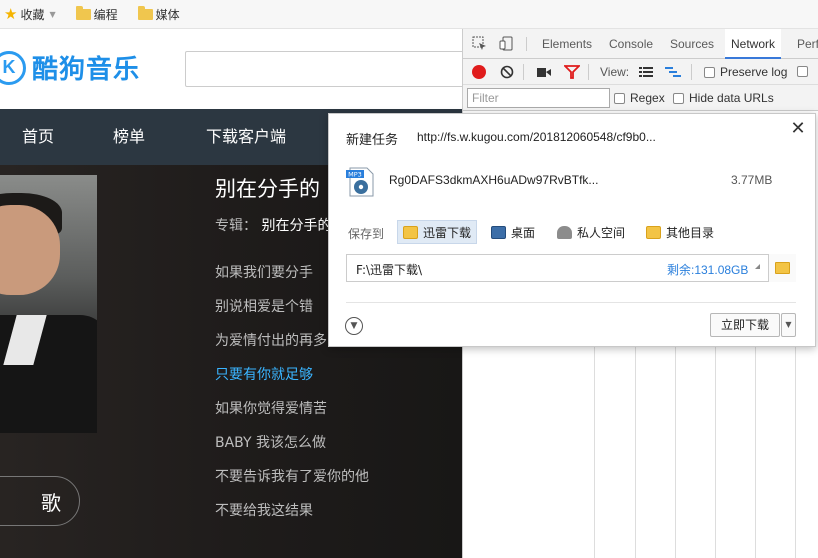 The height and width of the screenshot is (558, 818). What do you see at coordinates (507, 72) in the screenshot?
I see `clear-icon` at bounding box center [507, 72].